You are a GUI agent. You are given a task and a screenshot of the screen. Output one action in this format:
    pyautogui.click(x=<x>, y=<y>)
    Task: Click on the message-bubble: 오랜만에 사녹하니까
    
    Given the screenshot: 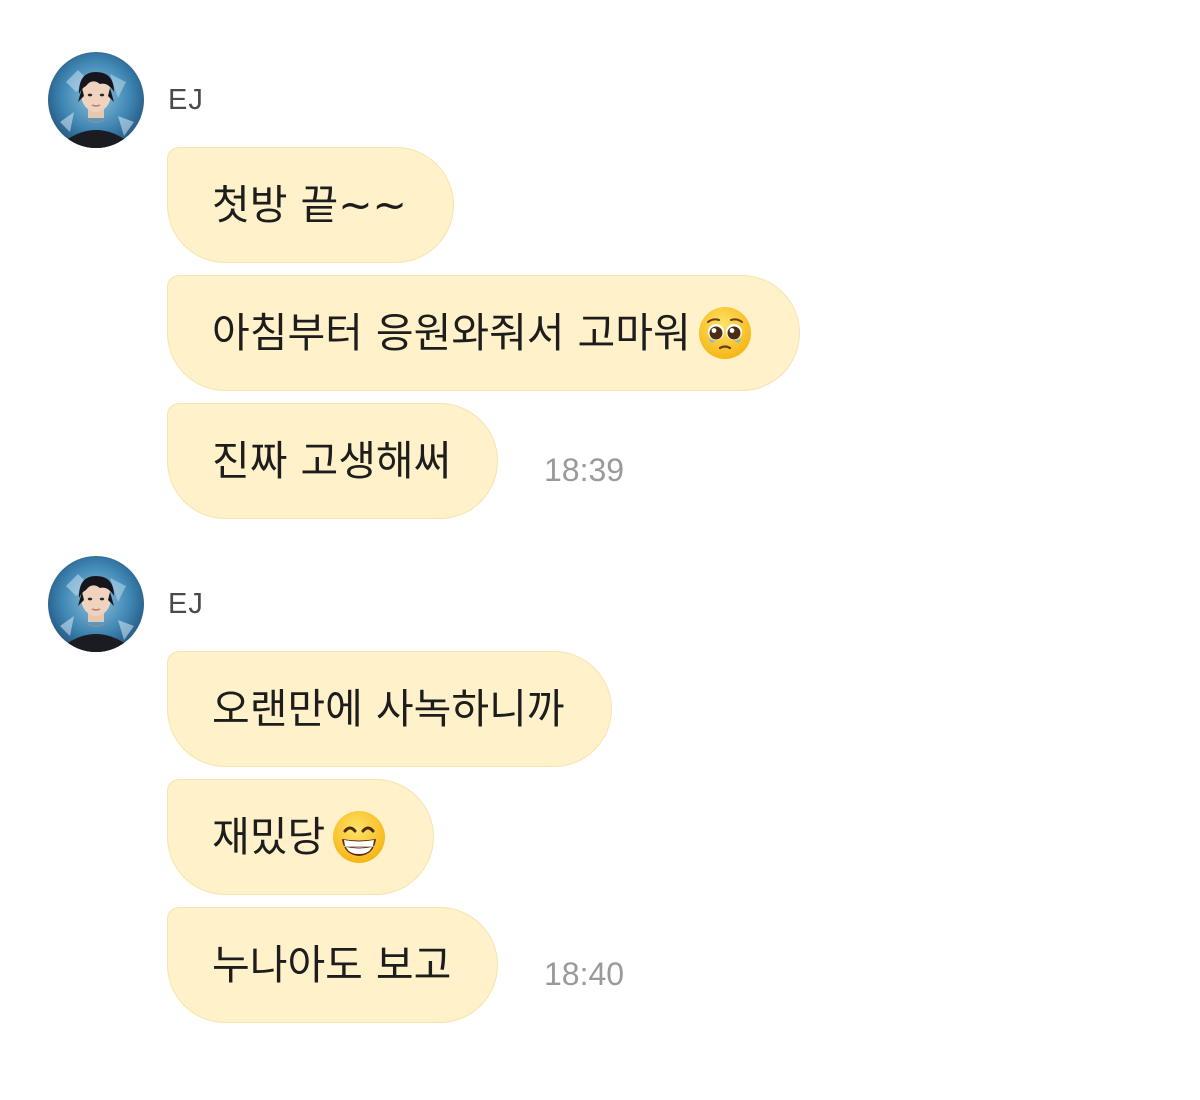 What is the action you would take?
    pyautogui.click(x=389, y=709)
    